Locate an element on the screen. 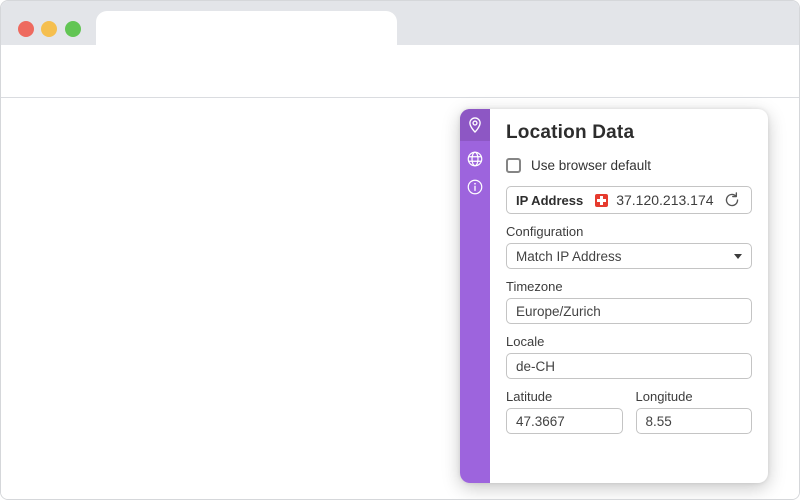  location-pin-icon is located at coordinates (475, 125).